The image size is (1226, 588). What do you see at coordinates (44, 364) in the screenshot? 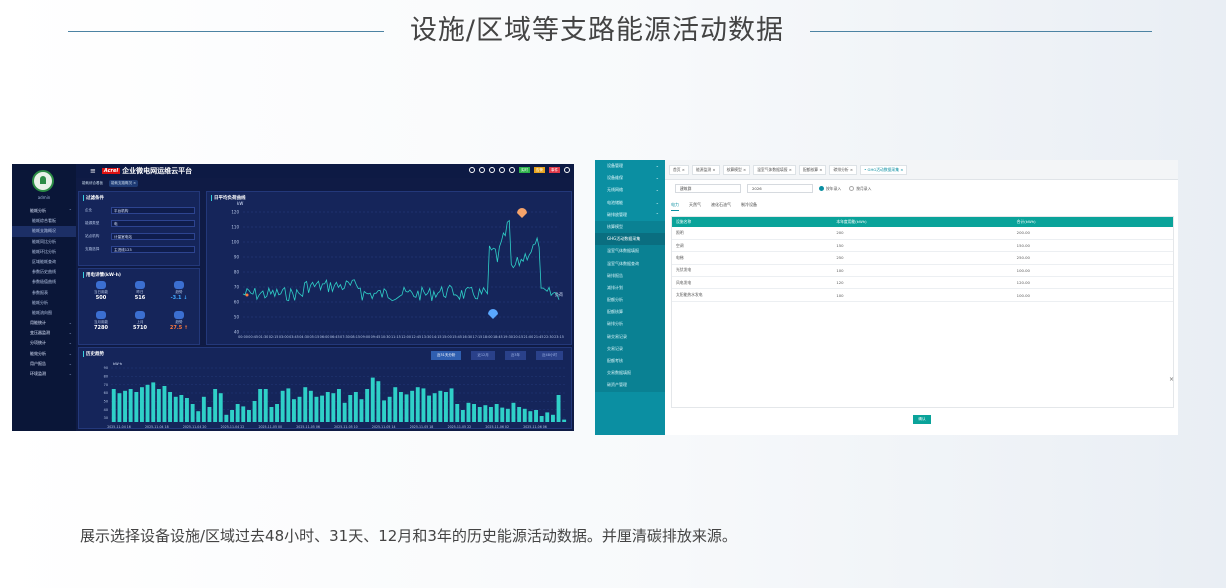
I see `sidebar-item: 用户报告 ⌄` at bounding box center [44, 364].